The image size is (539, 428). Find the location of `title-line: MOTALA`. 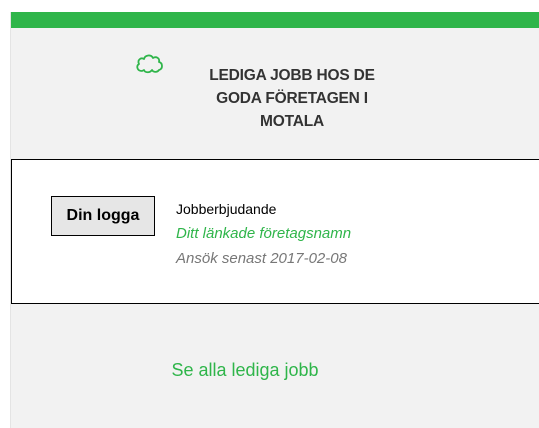

title-line: MOTALA is located at coordinates (292, 121).